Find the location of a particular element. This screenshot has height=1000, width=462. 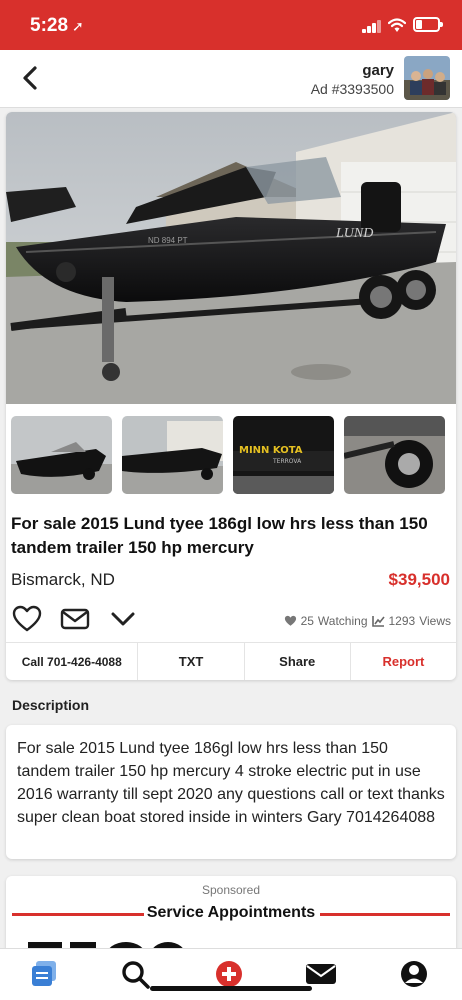

txt-button: TXT is located at coordinates (191, 661).